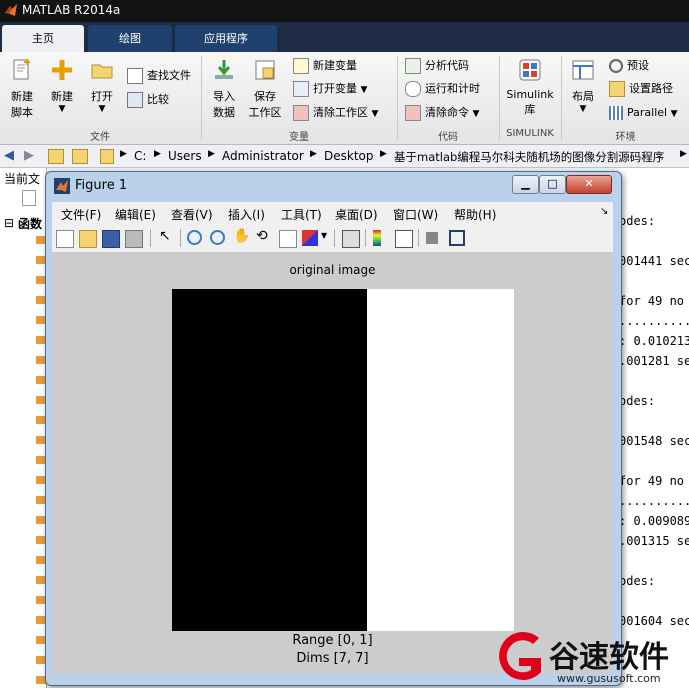 This screenshot has width=689, height=688. I want to click on group-label-simulink: SIMULINK, so click(530, 133).